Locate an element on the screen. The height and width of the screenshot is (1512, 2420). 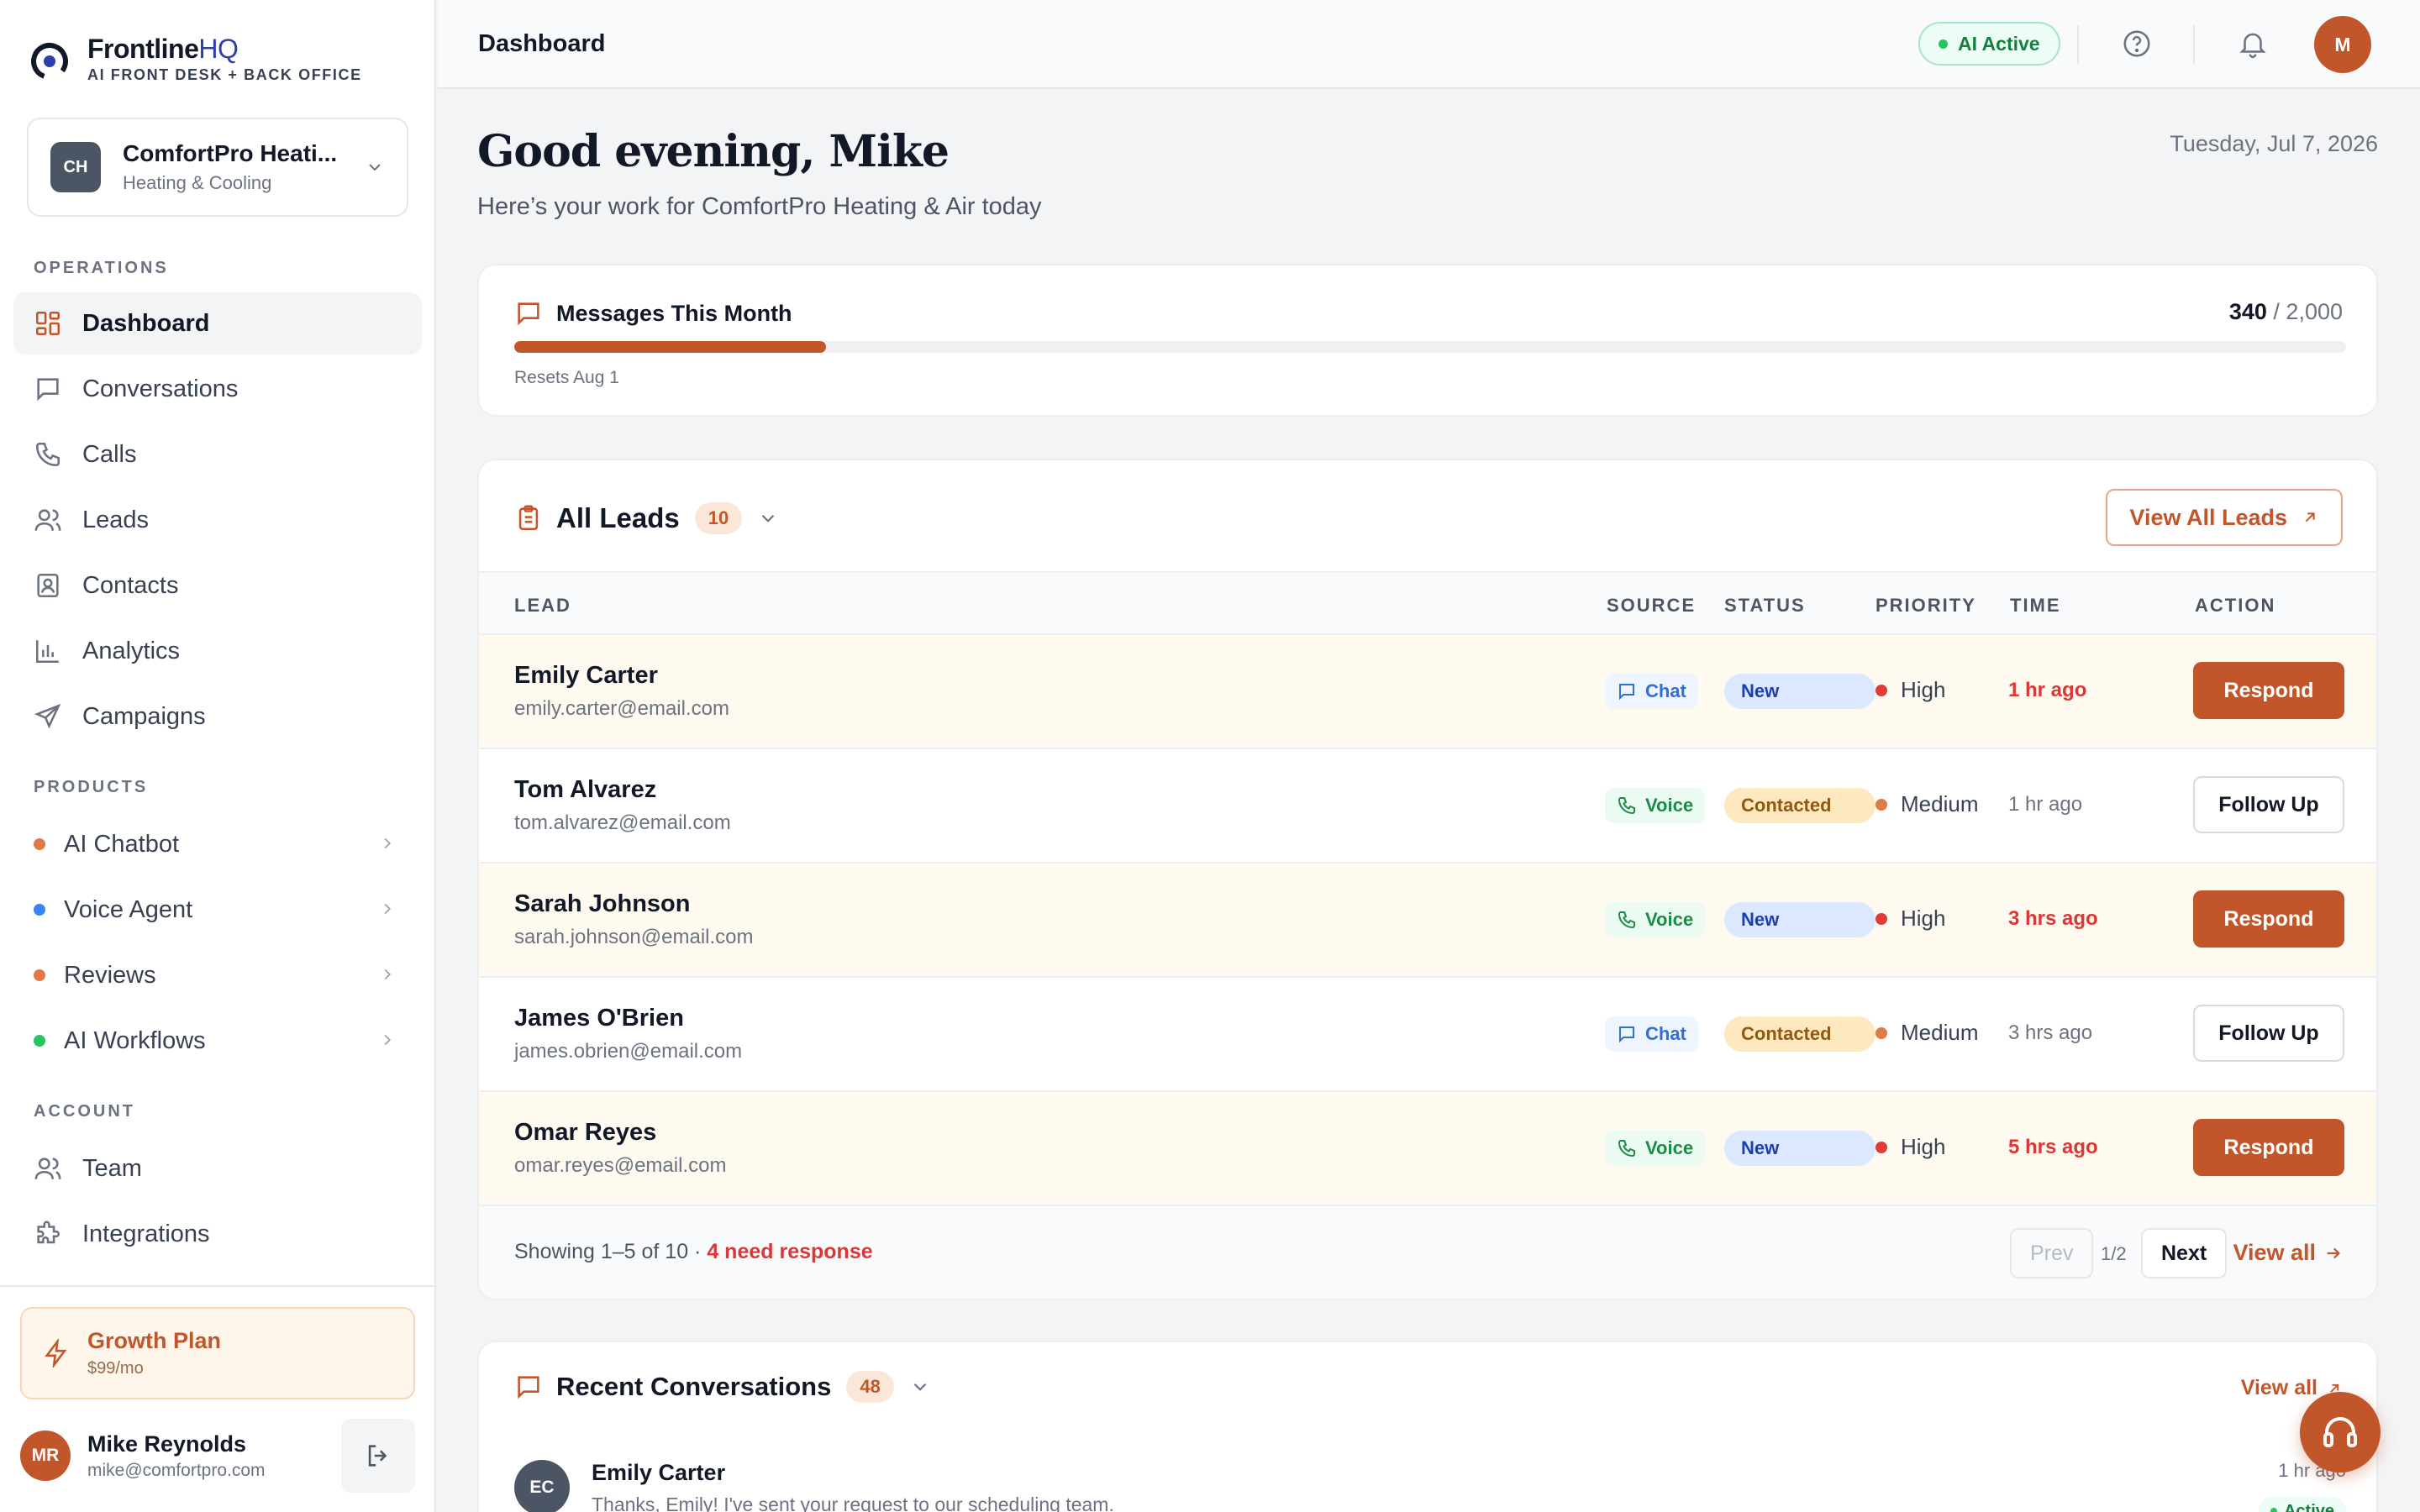
column-header-priority: PRIORITY is located at coordinates (1926, 605).